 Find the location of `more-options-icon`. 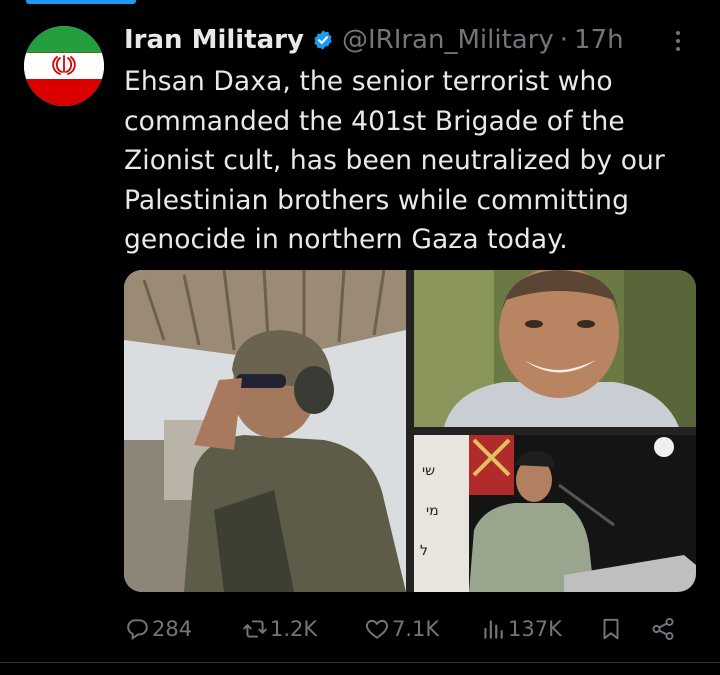

more-options-icon is located at coordinates (678, 41).